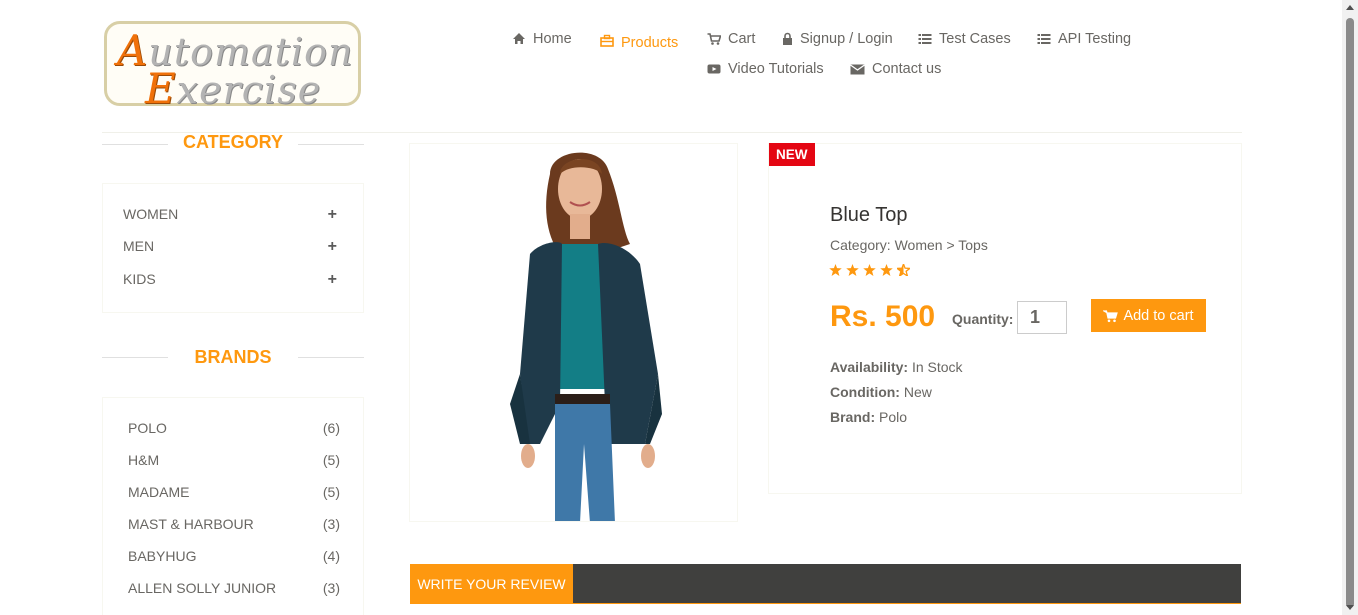  Describe the element at coordinates (1350, 313) in the screenshot. I see `scrollbar-thumb` at that location.